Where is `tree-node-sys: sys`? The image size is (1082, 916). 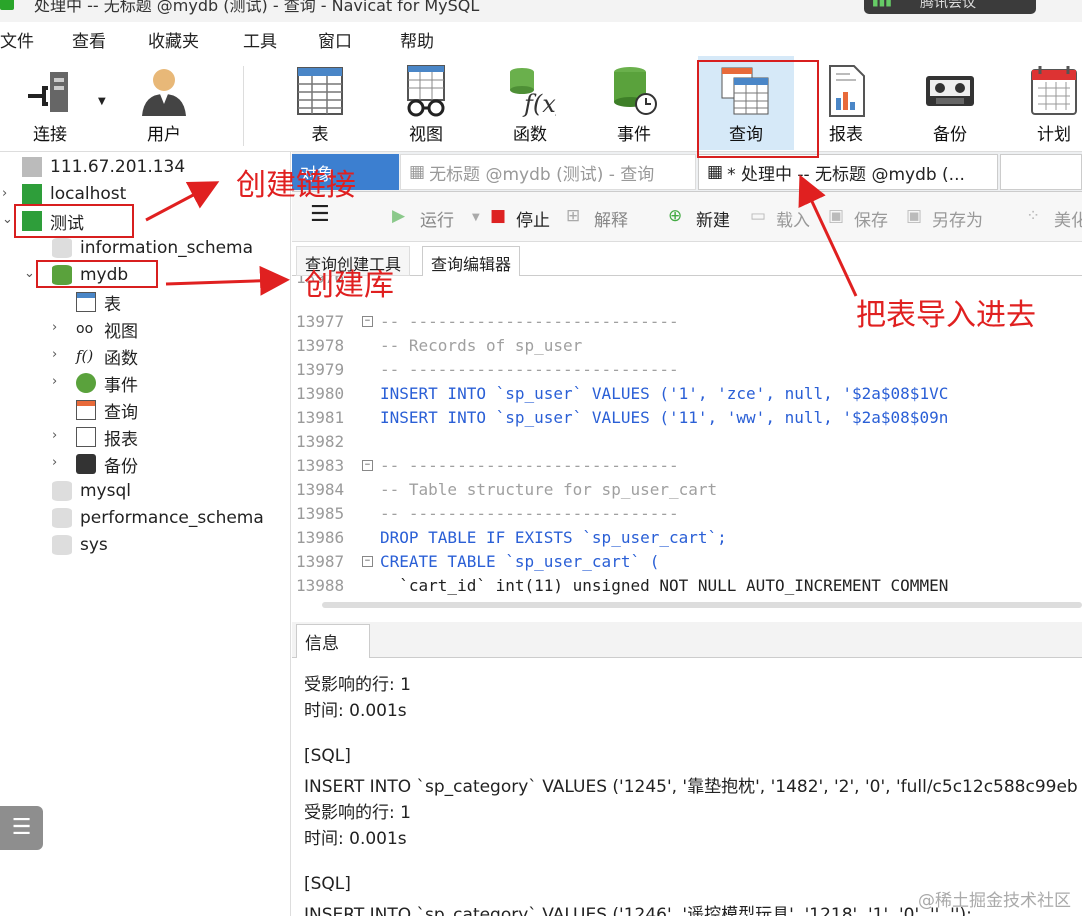 tree-node-sys: sys is located at coordinates (80, 545).